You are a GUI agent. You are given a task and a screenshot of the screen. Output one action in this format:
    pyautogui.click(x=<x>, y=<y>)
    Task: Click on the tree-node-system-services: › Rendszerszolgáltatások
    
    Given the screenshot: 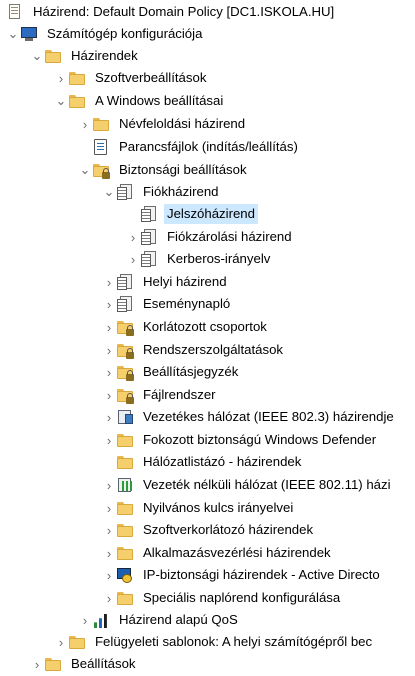 What is the action you would take?
    pyautogui.click(x=258, y=350)
    